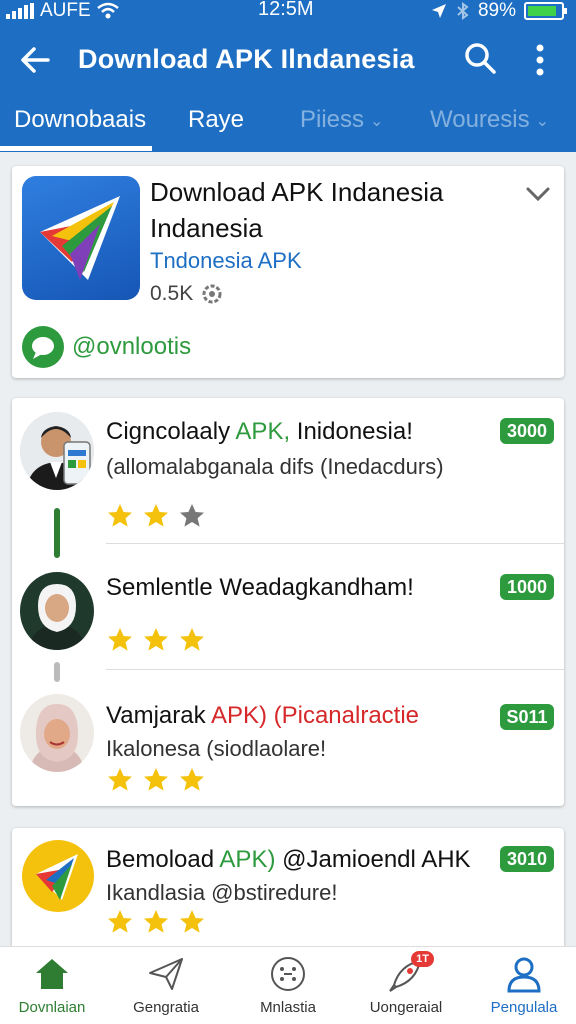 The image size is (576, 1024). I want to click on profile-icon, so click(524, 974).